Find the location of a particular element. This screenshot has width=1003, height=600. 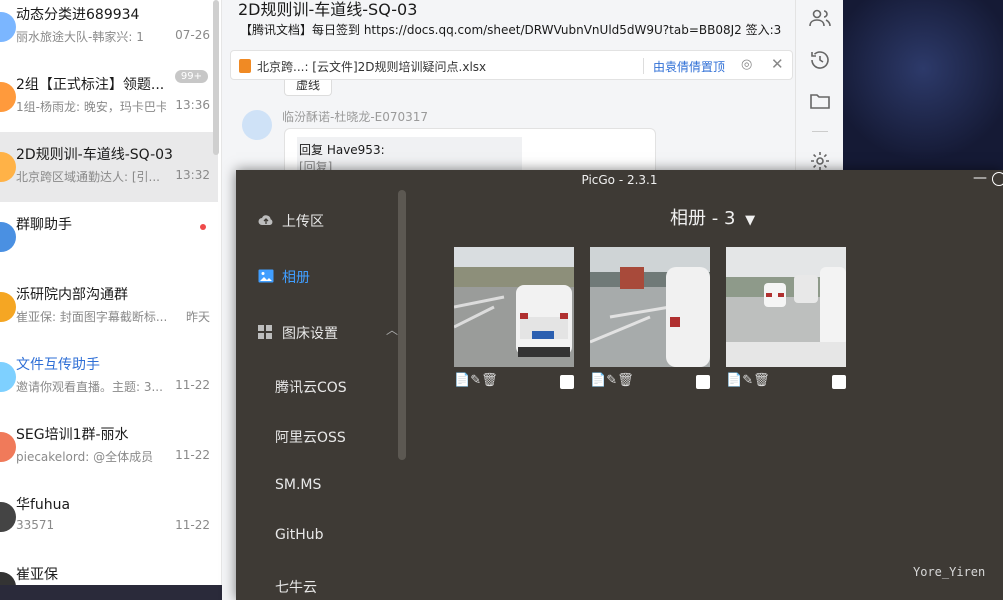

chat-item-title: 2D规则训-车道线-SQ-03 is located at coordinates (94, 155).